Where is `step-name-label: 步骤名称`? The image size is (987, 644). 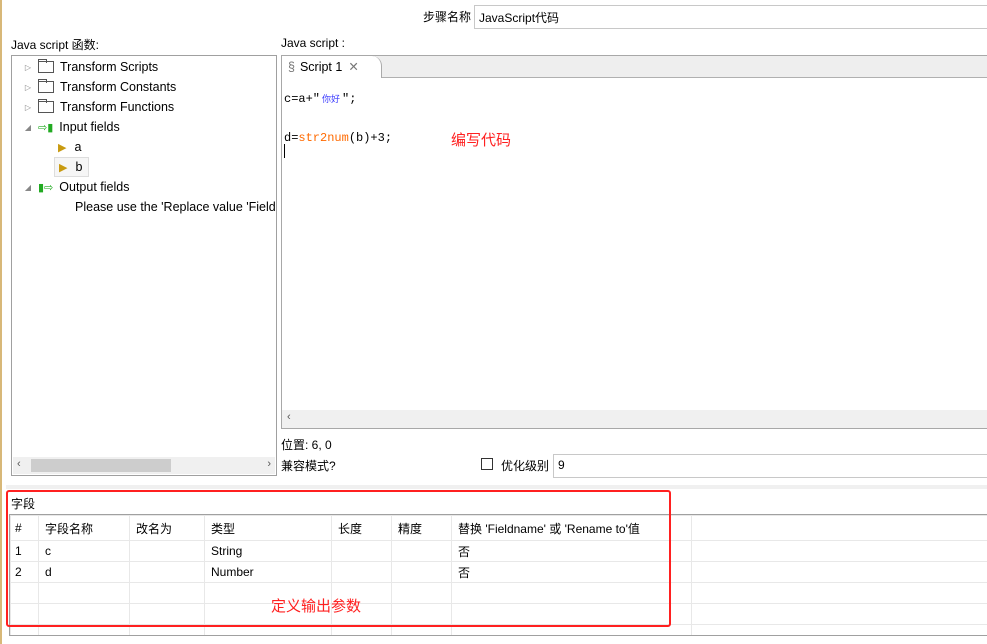
step-name-label: 步骤名称 is located at coordinates (447, 17).